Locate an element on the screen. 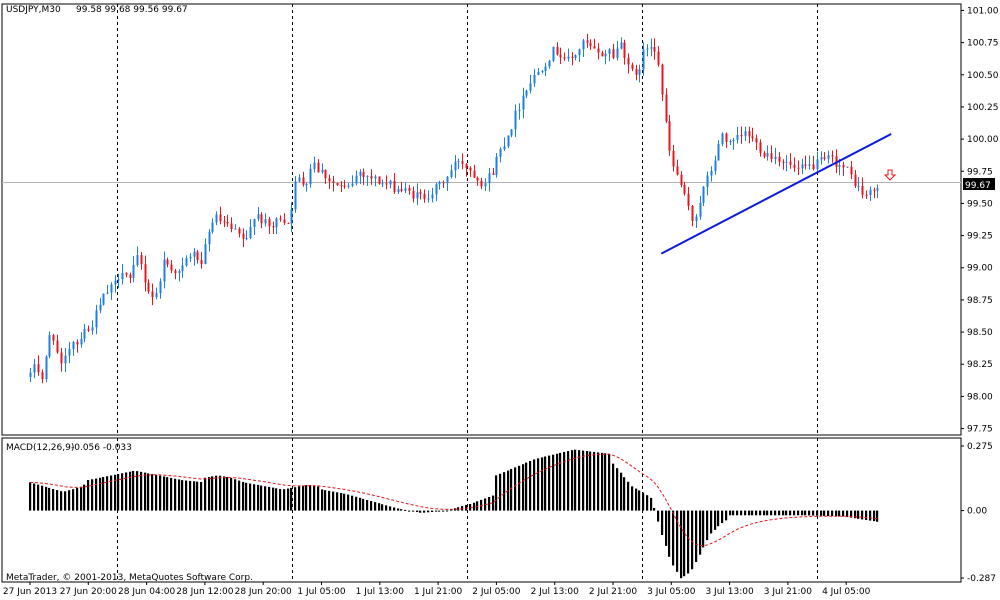 The height and width of the screenshot is (600, 1000). symbol-label: USDJPY,M30 is located at coordinates (33, 10).